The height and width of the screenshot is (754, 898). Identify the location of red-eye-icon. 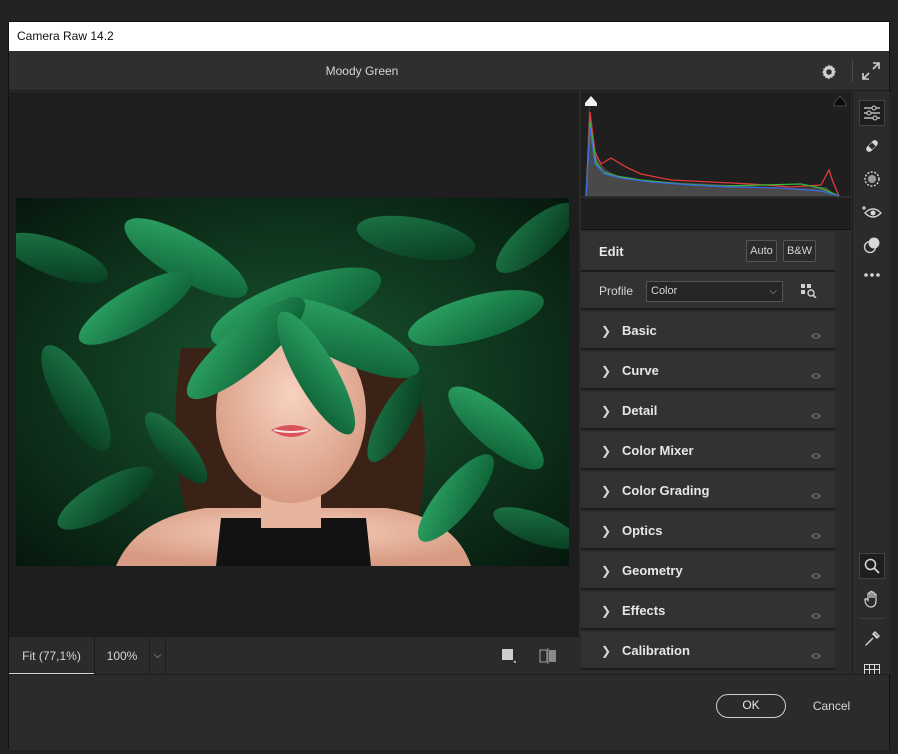
(872, 212).